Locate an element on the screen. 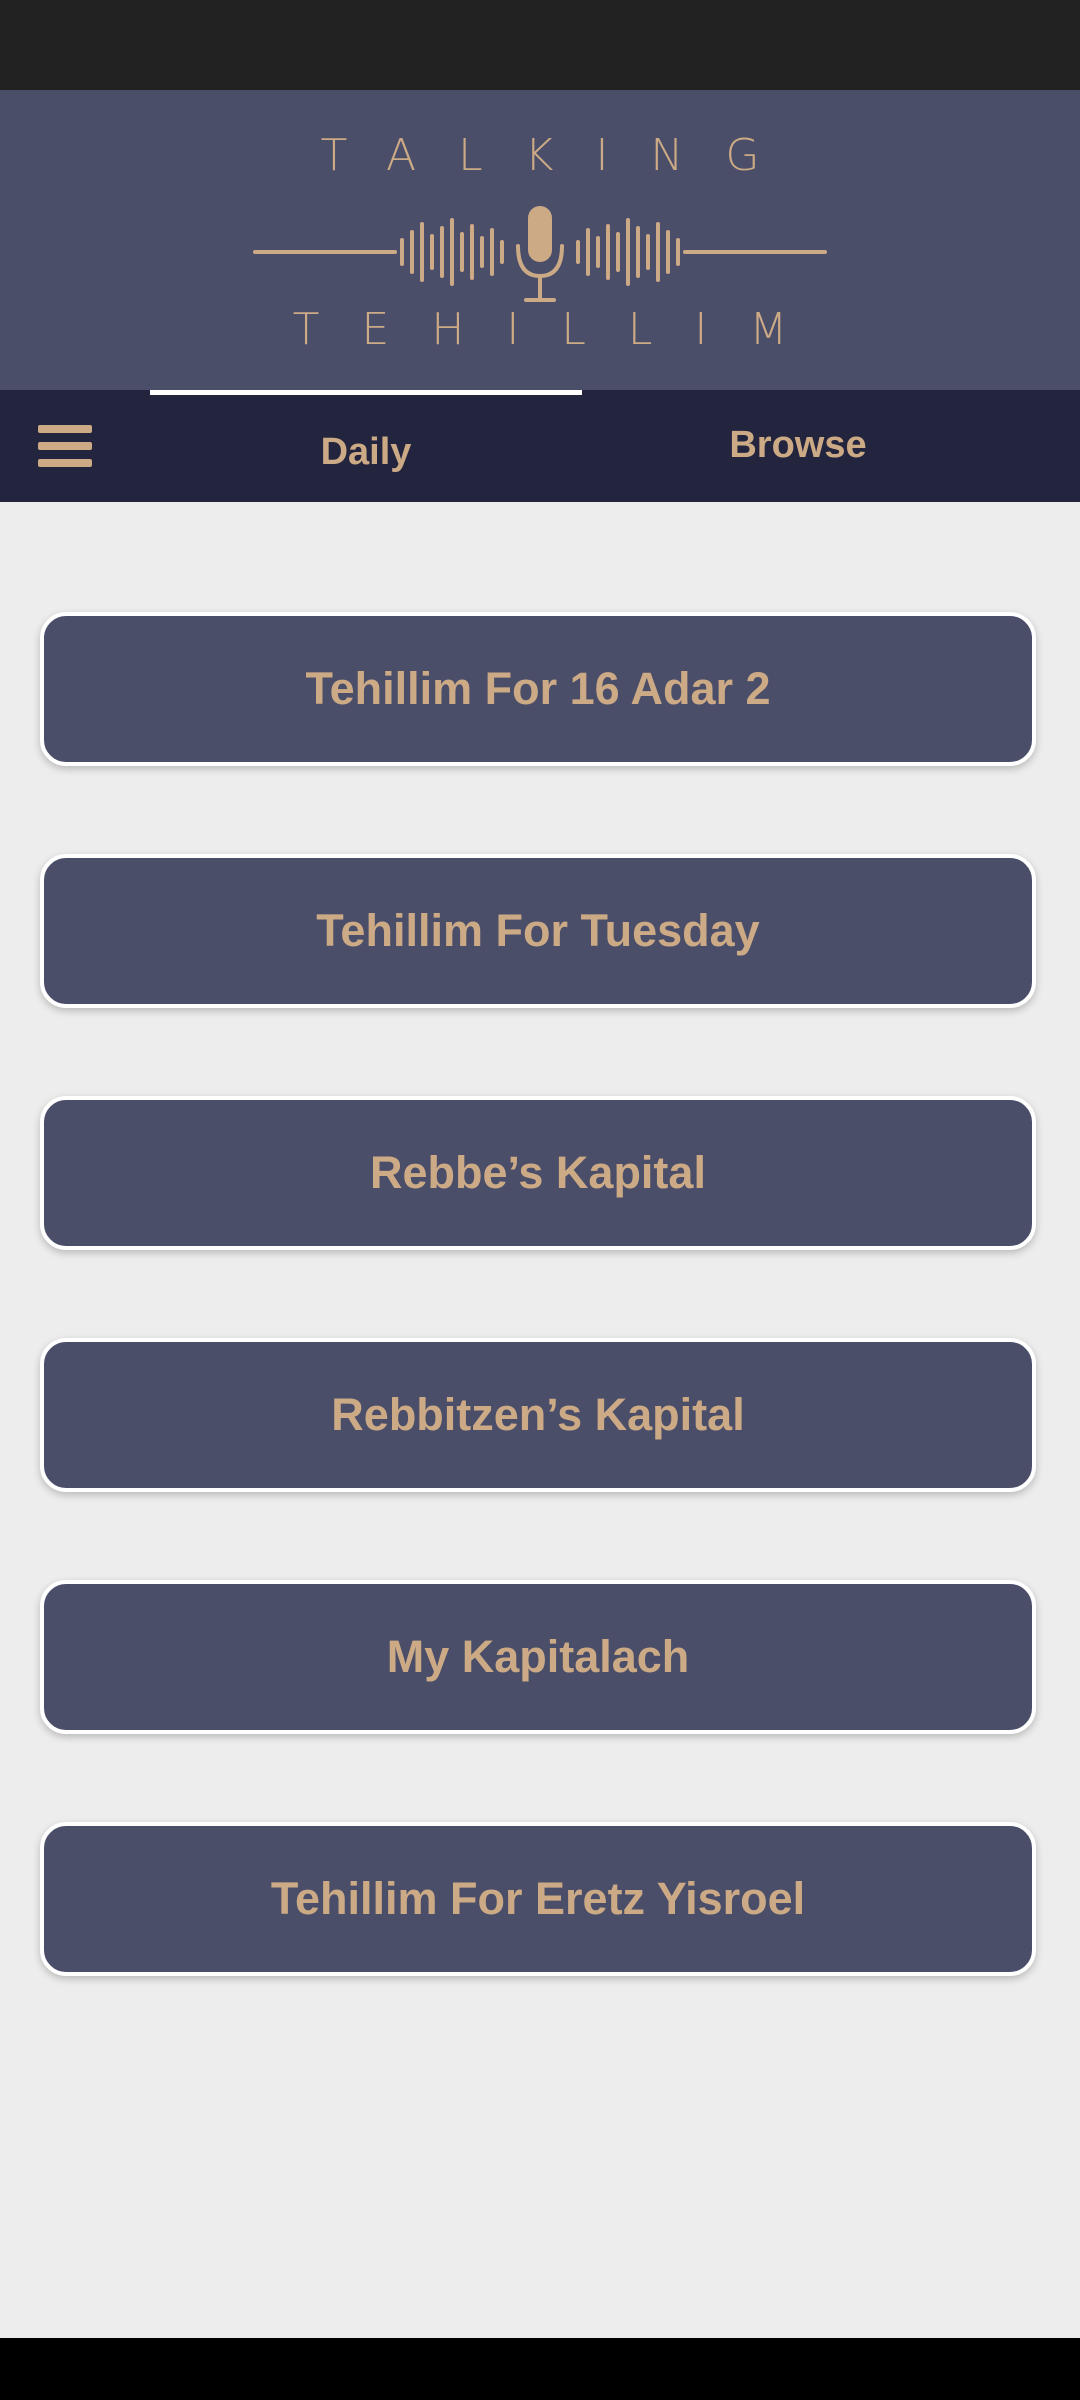  tehillim-for-day-button: Tehillim For Tuesday is located at coordinates (538, 931).